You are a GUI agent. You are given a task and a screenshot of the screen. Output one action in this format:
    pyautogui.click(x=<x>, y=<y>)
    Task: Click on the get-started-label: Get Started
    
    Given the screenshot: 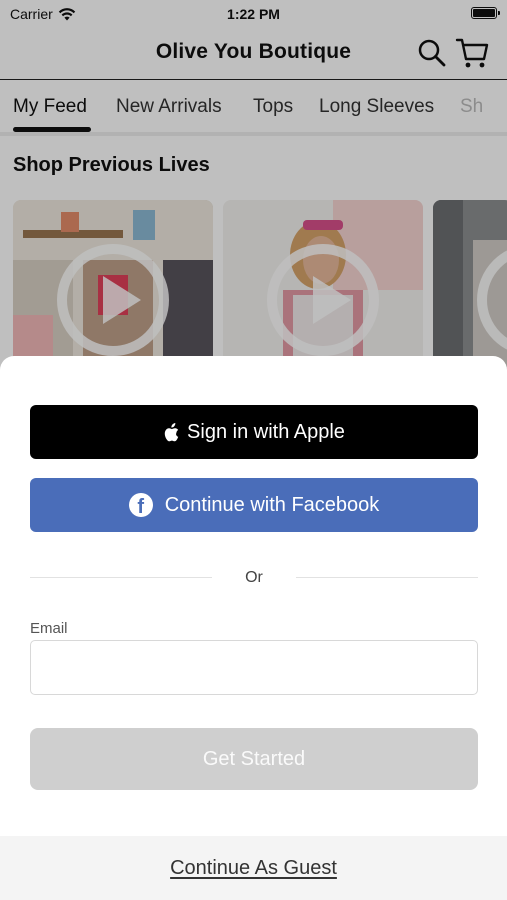 What is the action you would take?
    pyautogui.click(x=254, y=758)
    